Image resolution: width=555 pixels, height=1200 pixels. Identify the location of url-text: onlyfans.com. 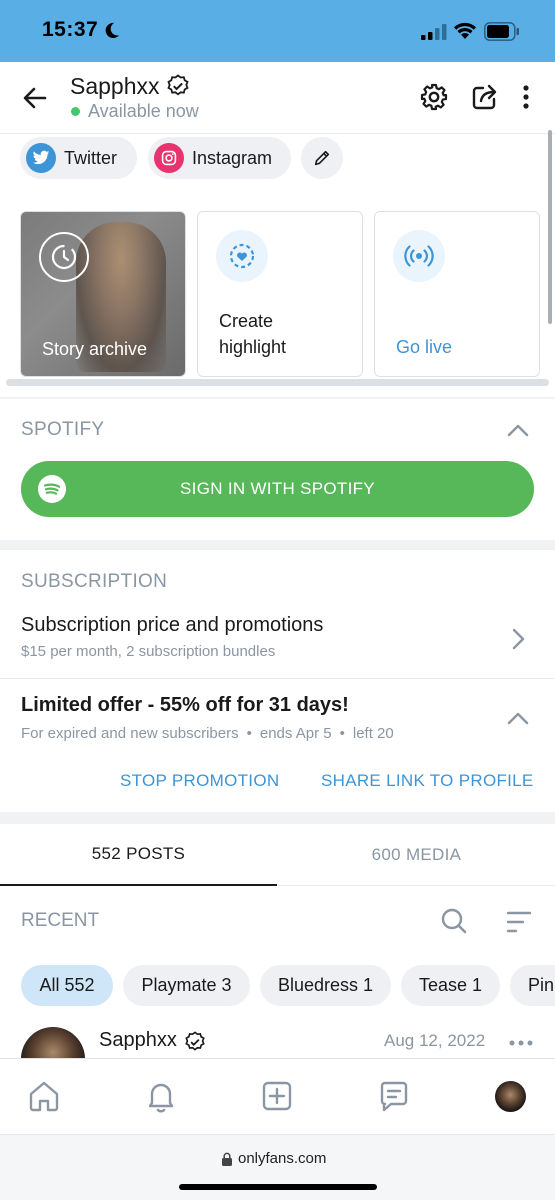
(282, 1158).